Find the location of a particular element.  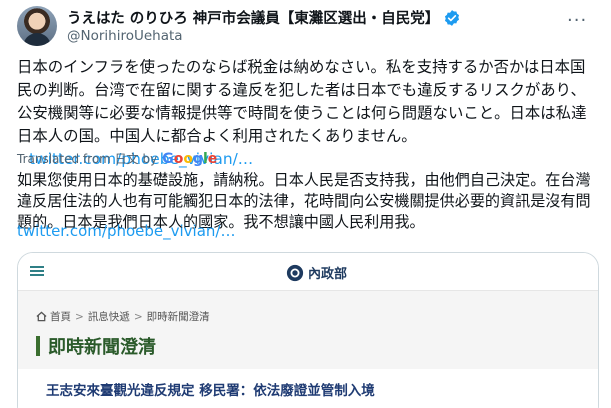

title-accent-bar is located at coordinates (38, 346).